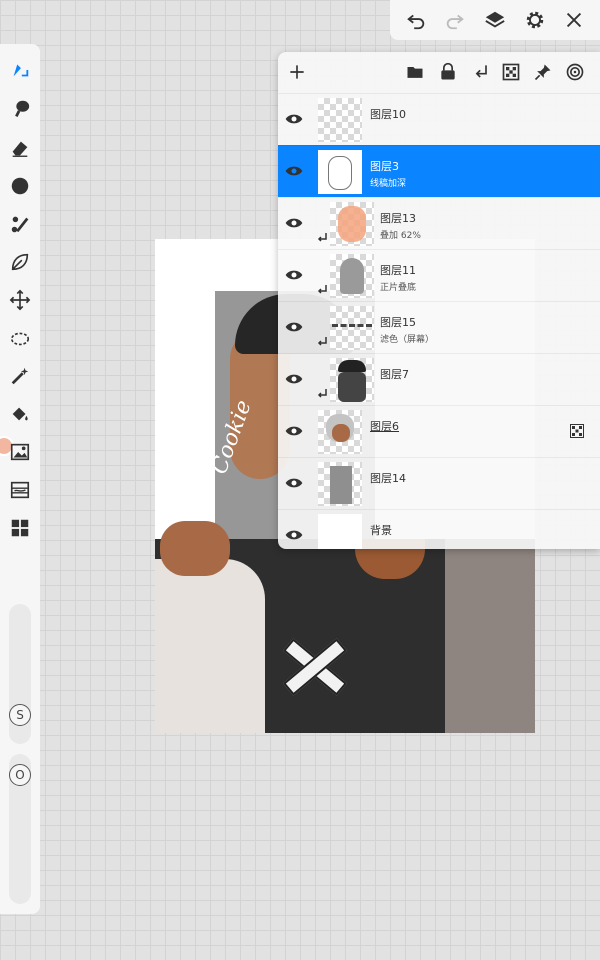 Image resolution: width=600 pixels, height=960 pixels. I want to click on lock-button, so click(448, 72).